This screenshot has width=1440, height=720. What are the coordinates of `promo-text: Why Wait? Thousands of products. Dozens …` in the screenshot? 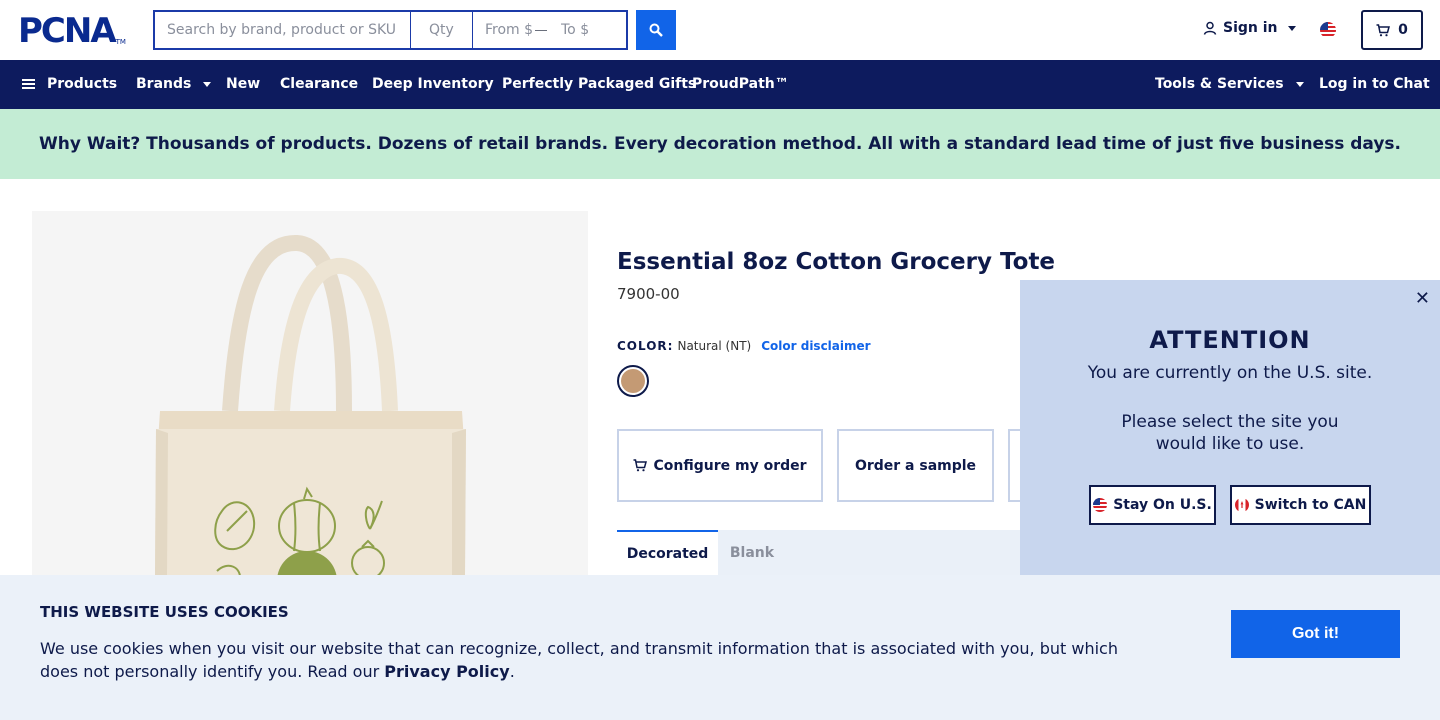 It's located at (720, 144).